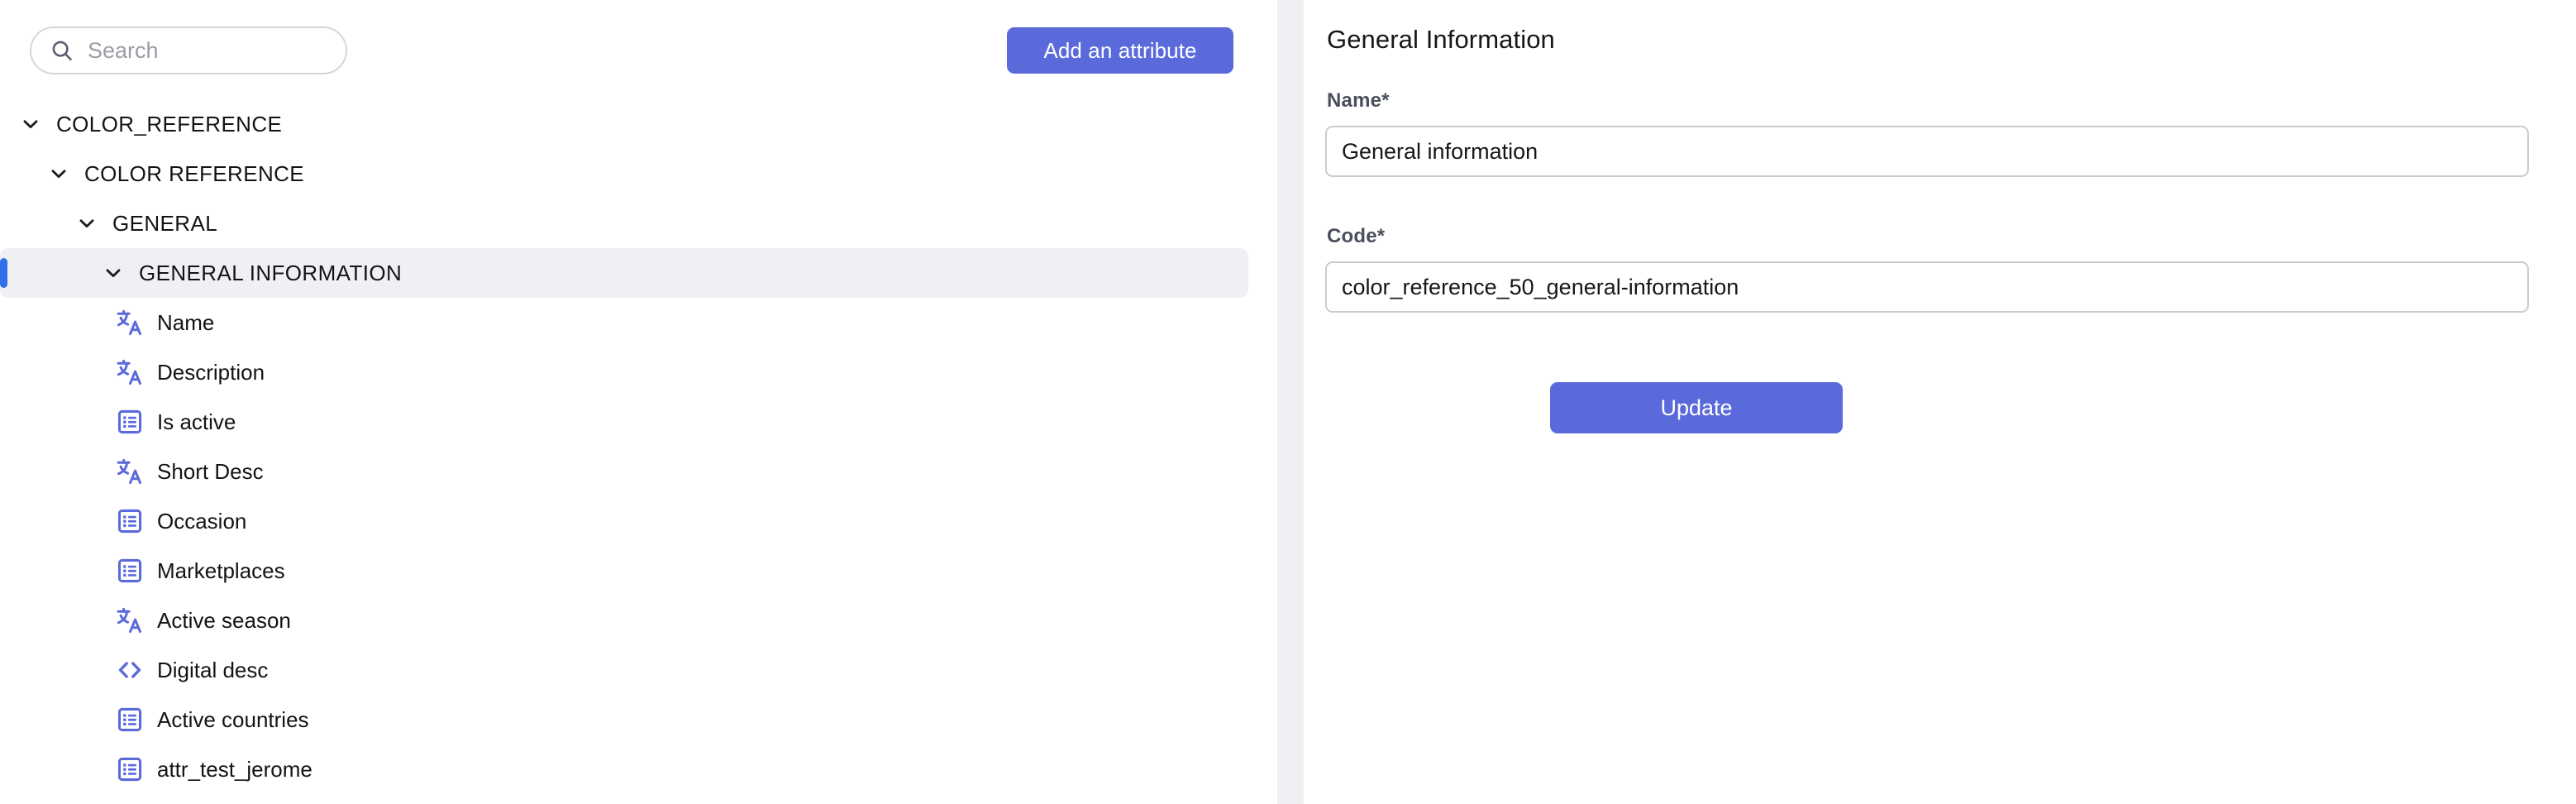  I want to click on tree-attribute-row: Active season, so click(624, 620).